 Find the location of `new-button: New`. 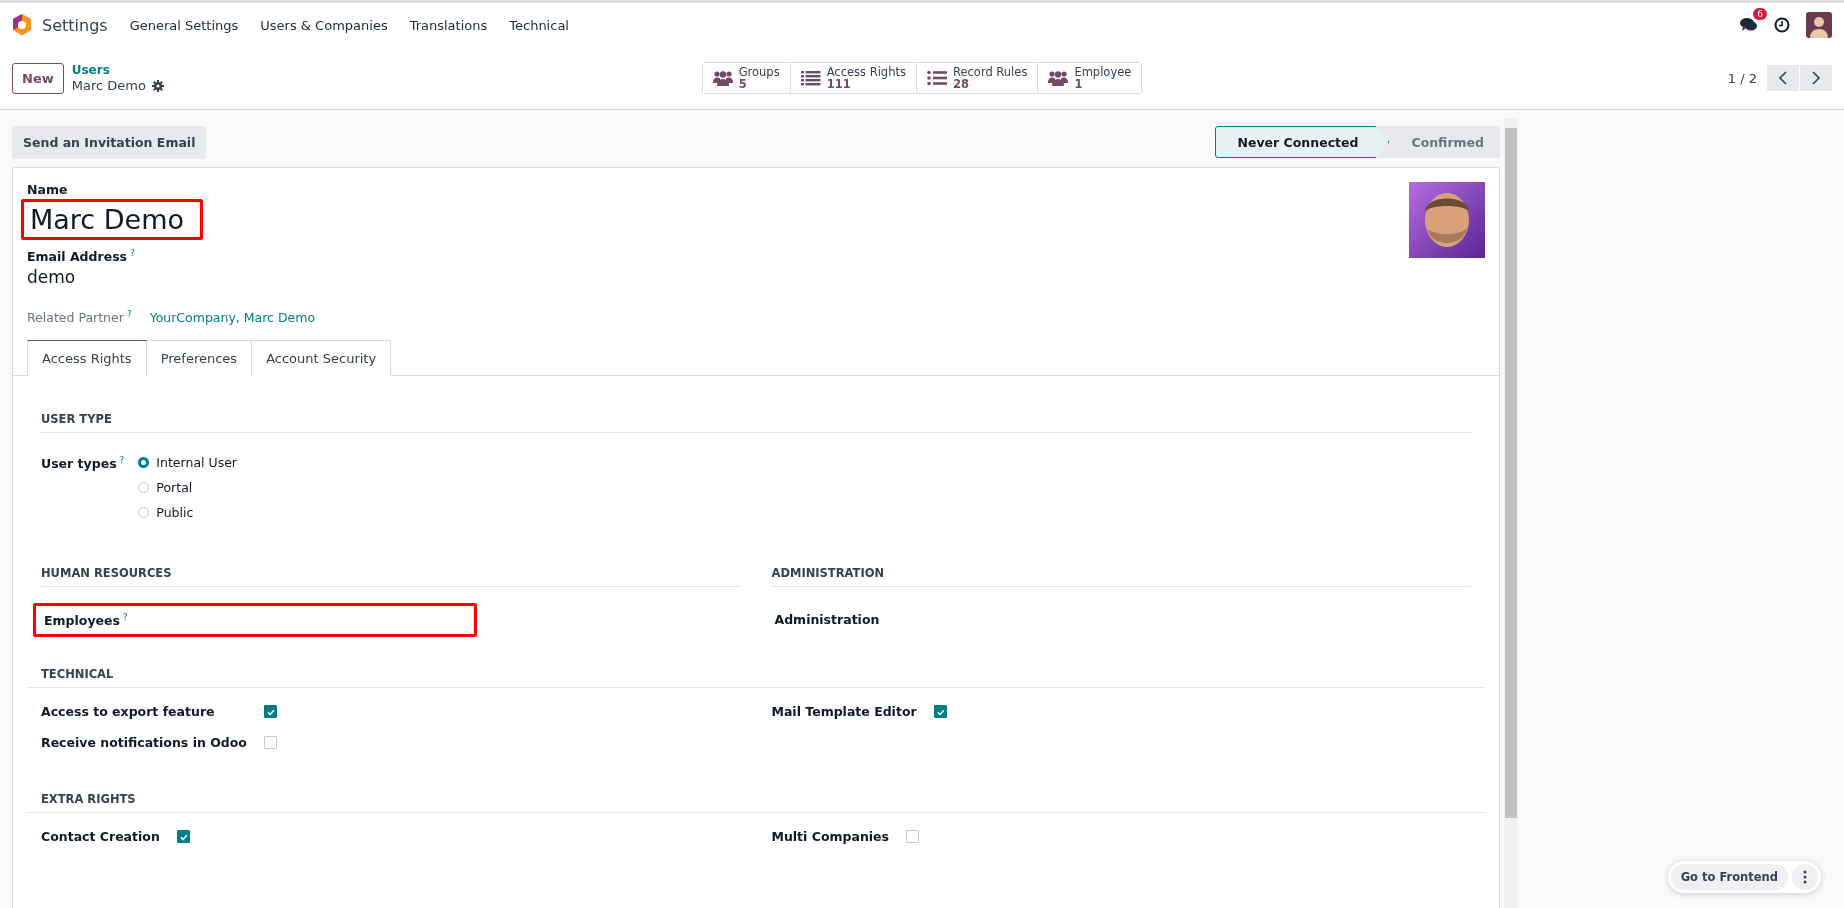

new-button: New is located at coordinates (38, 78).